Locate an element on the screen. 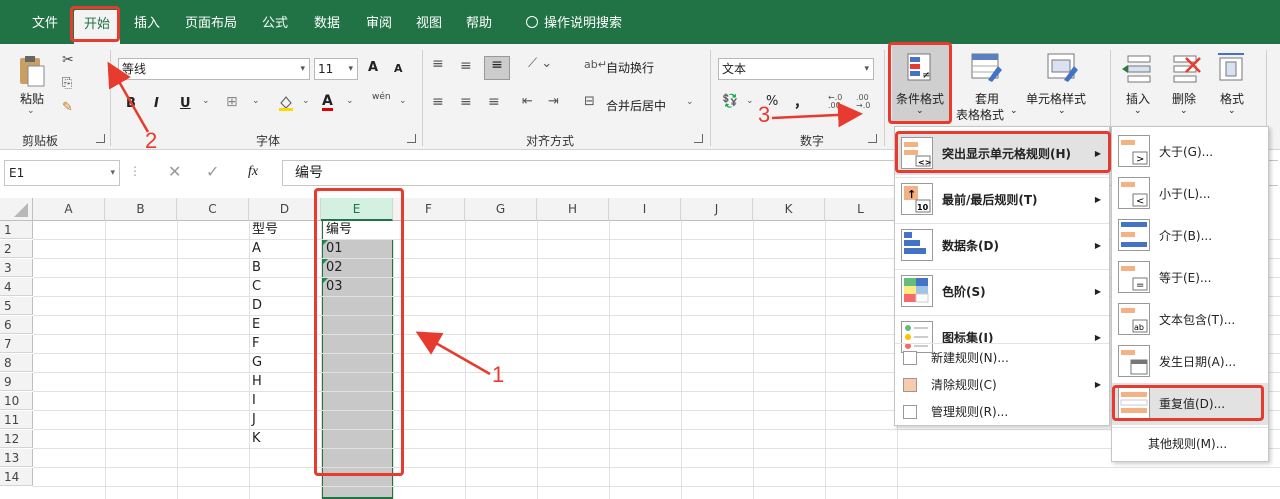 The image size is (1280, 499). cell-d9: H is located at coordinates (285, 382).